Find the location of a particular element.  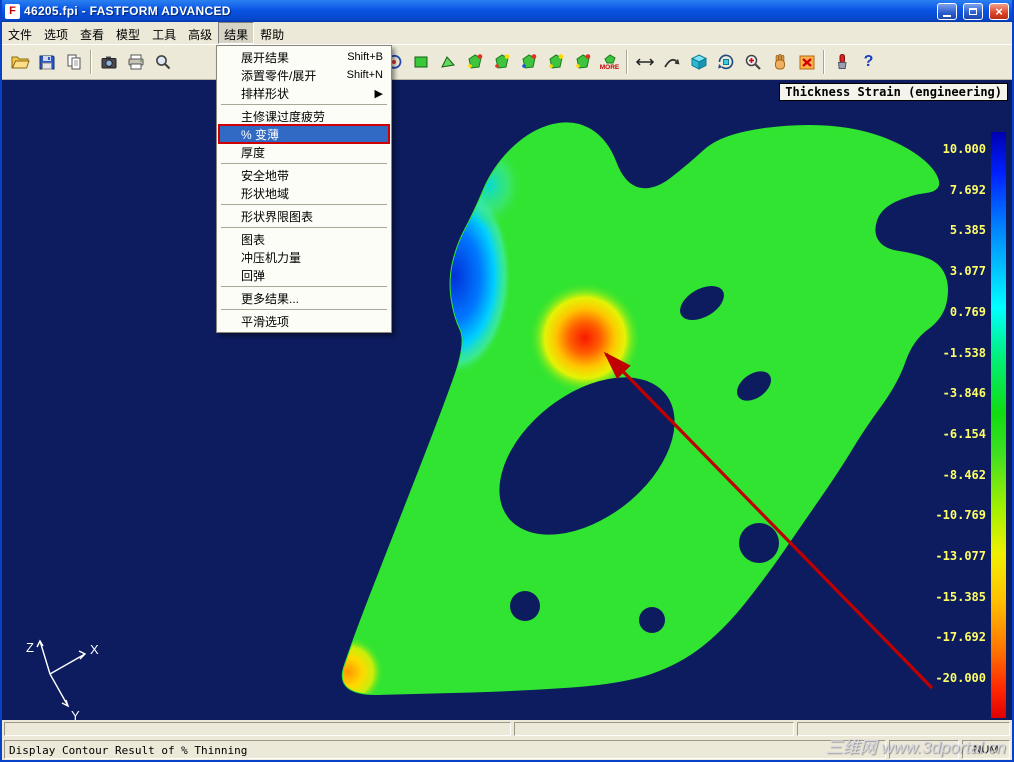

axis-triad is located at coordinates (61, 673).